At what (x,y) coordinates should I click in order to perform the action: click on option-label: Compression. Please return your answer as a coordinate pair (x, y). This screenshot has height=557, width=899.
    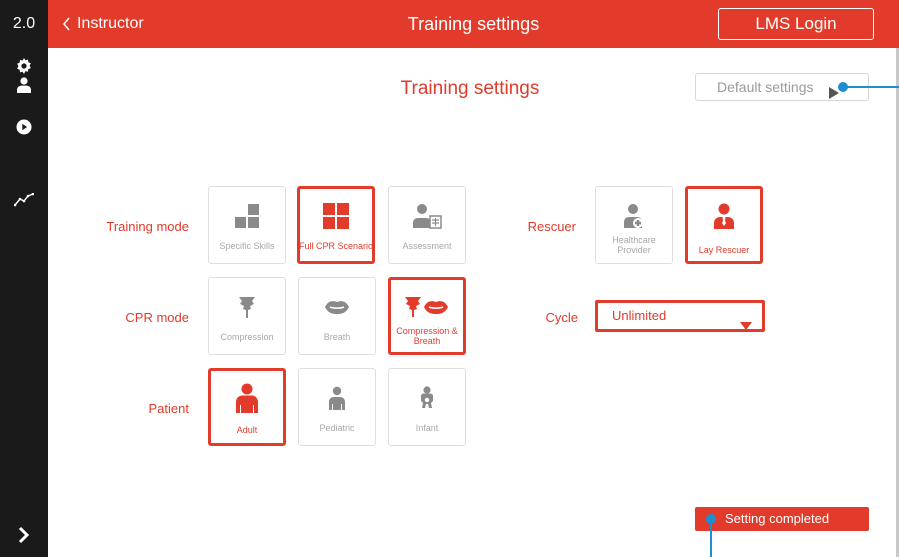
    Looking at the image, I should click on (247, 337).